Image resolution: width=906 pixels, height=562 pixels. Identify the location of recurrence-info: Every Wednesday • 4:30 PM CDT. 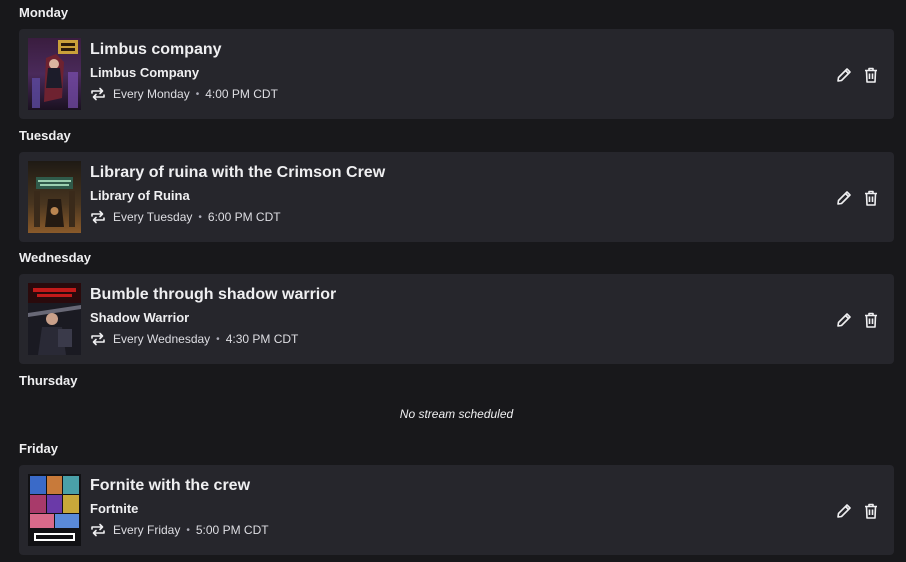
(194, 339).